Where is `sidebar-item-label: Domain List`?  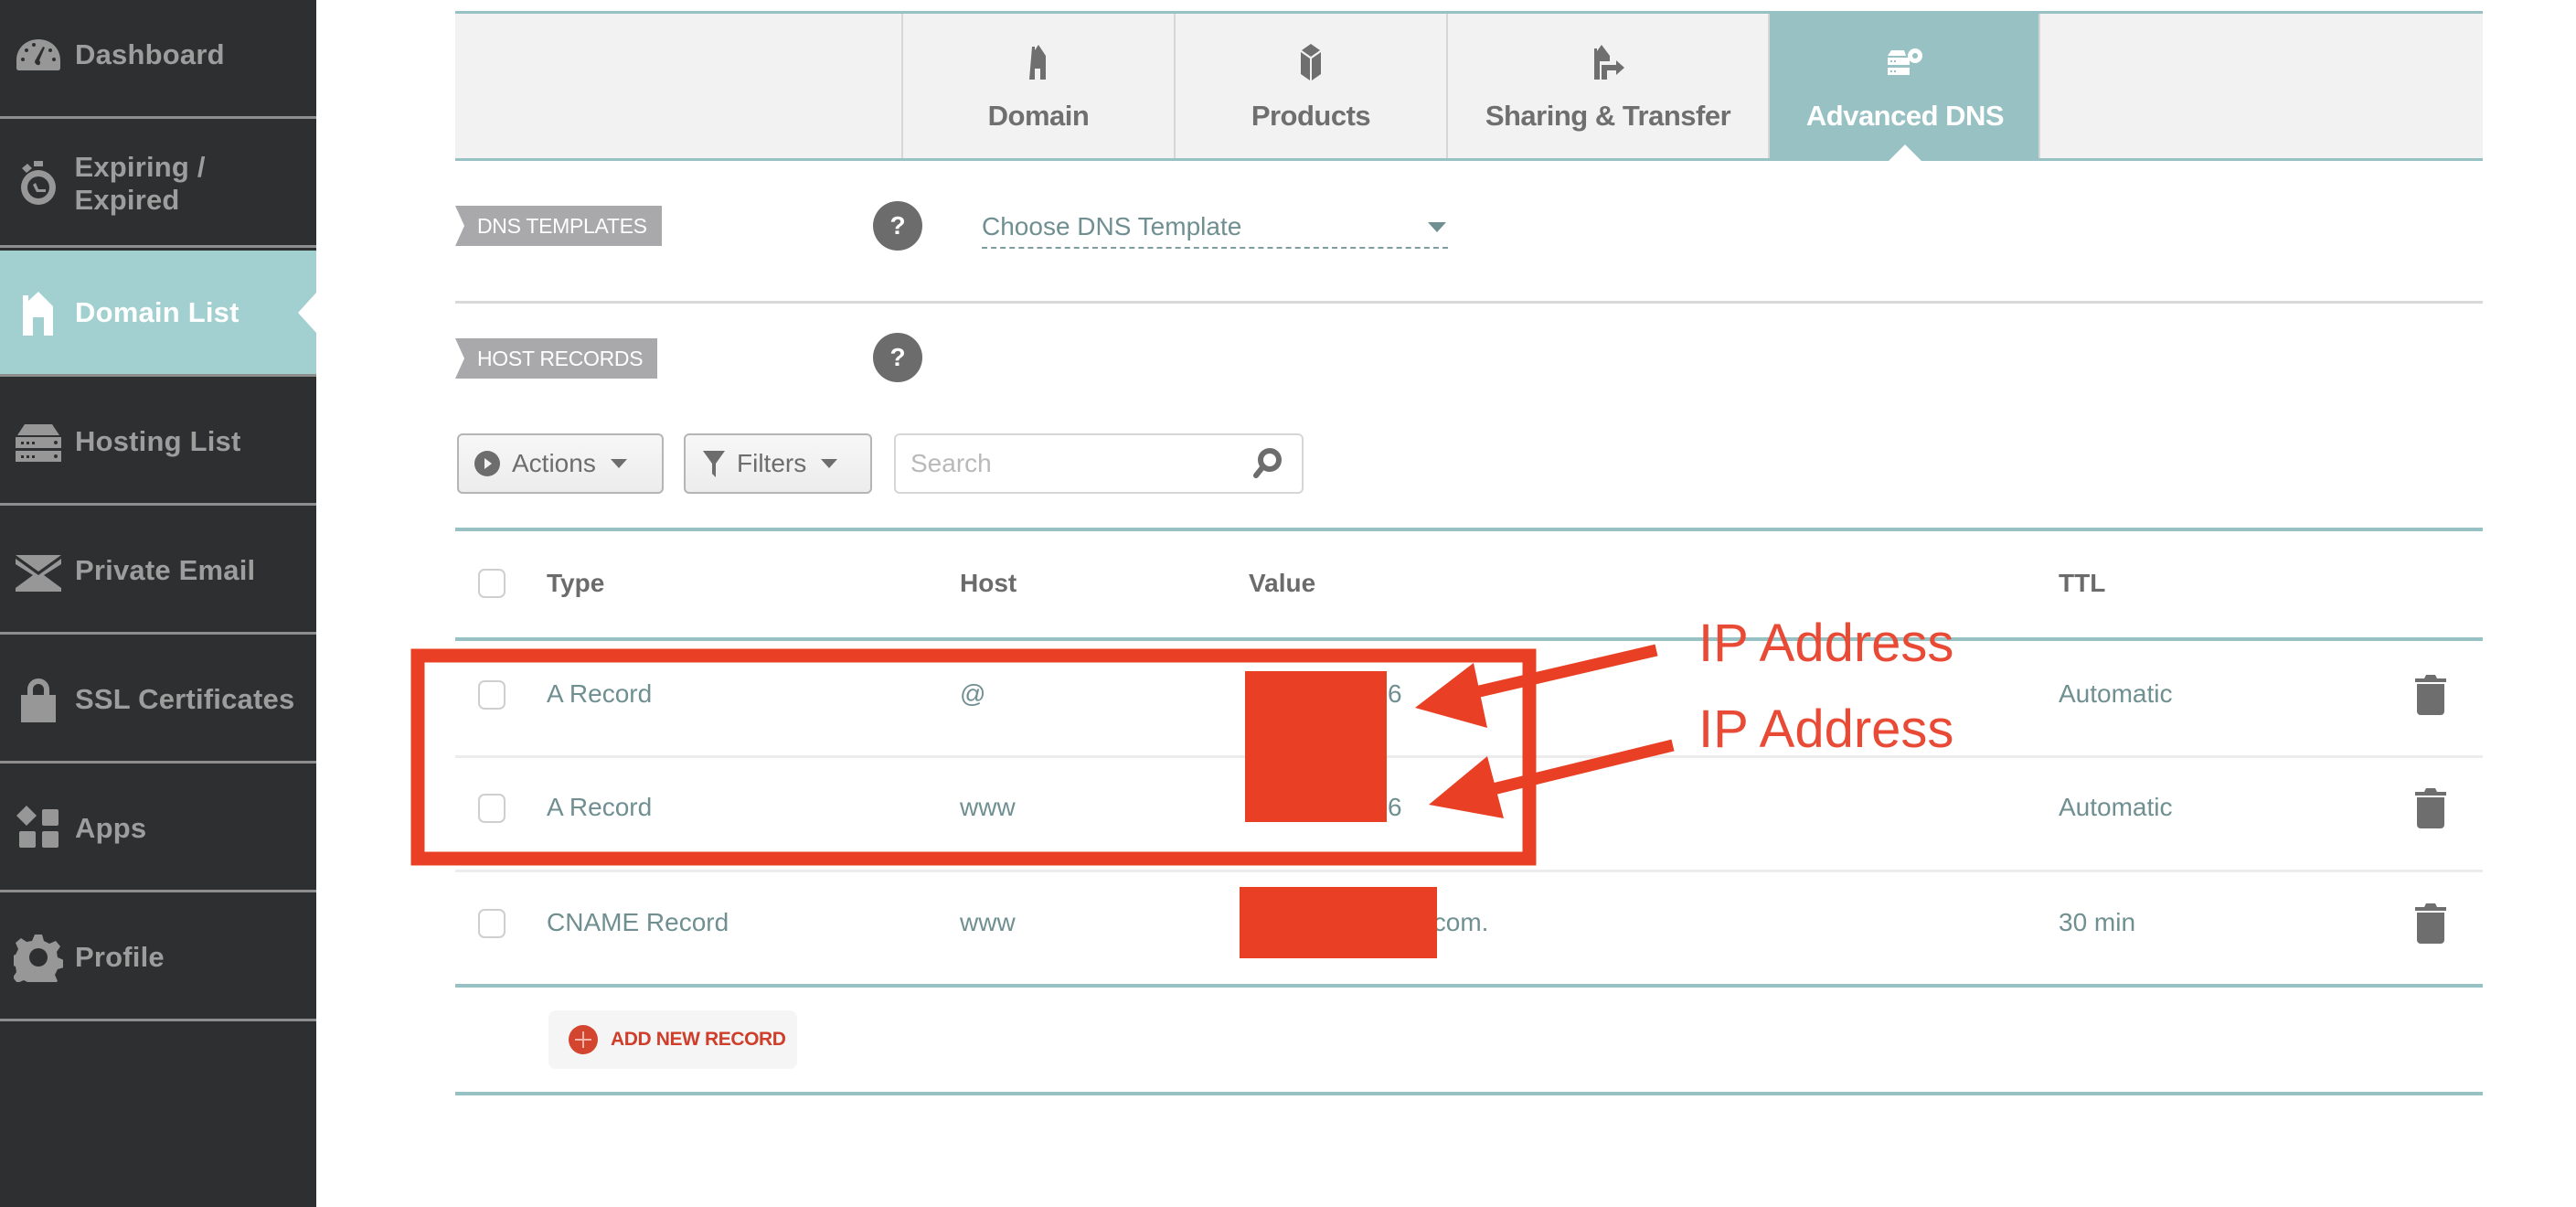
sidebar-item-label: Domain List is located at coordinates (158, 311).